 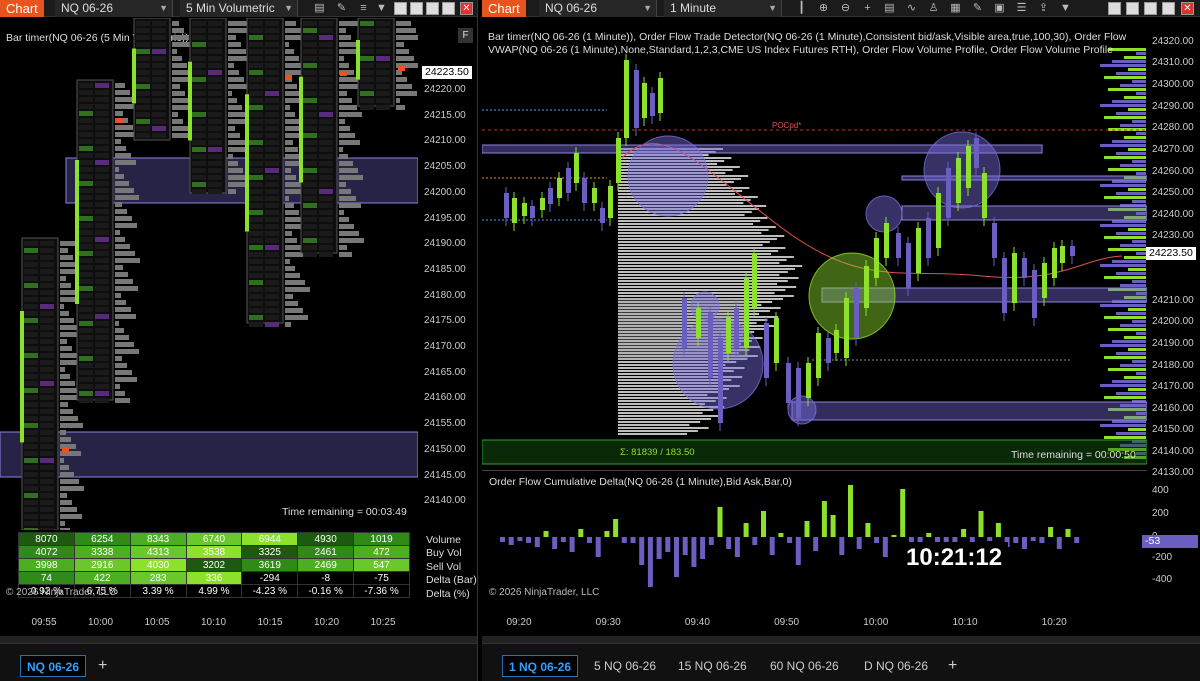 I want to click on time-axis: 09:20 09:30 09:40 09:50 10:00 10:10 10:20, so click(x=814, y=624).